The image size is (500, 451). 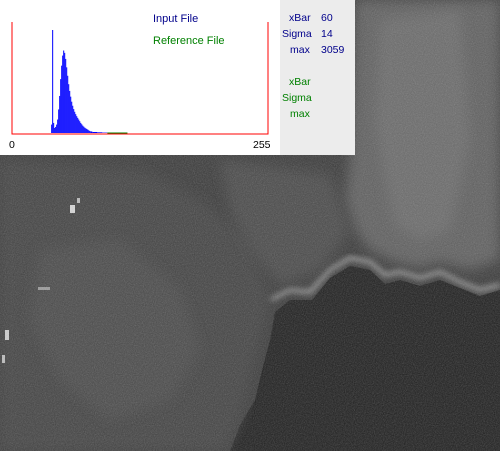 I want to click on input-sigma-label: Sigma, so click(x=297, y=34).